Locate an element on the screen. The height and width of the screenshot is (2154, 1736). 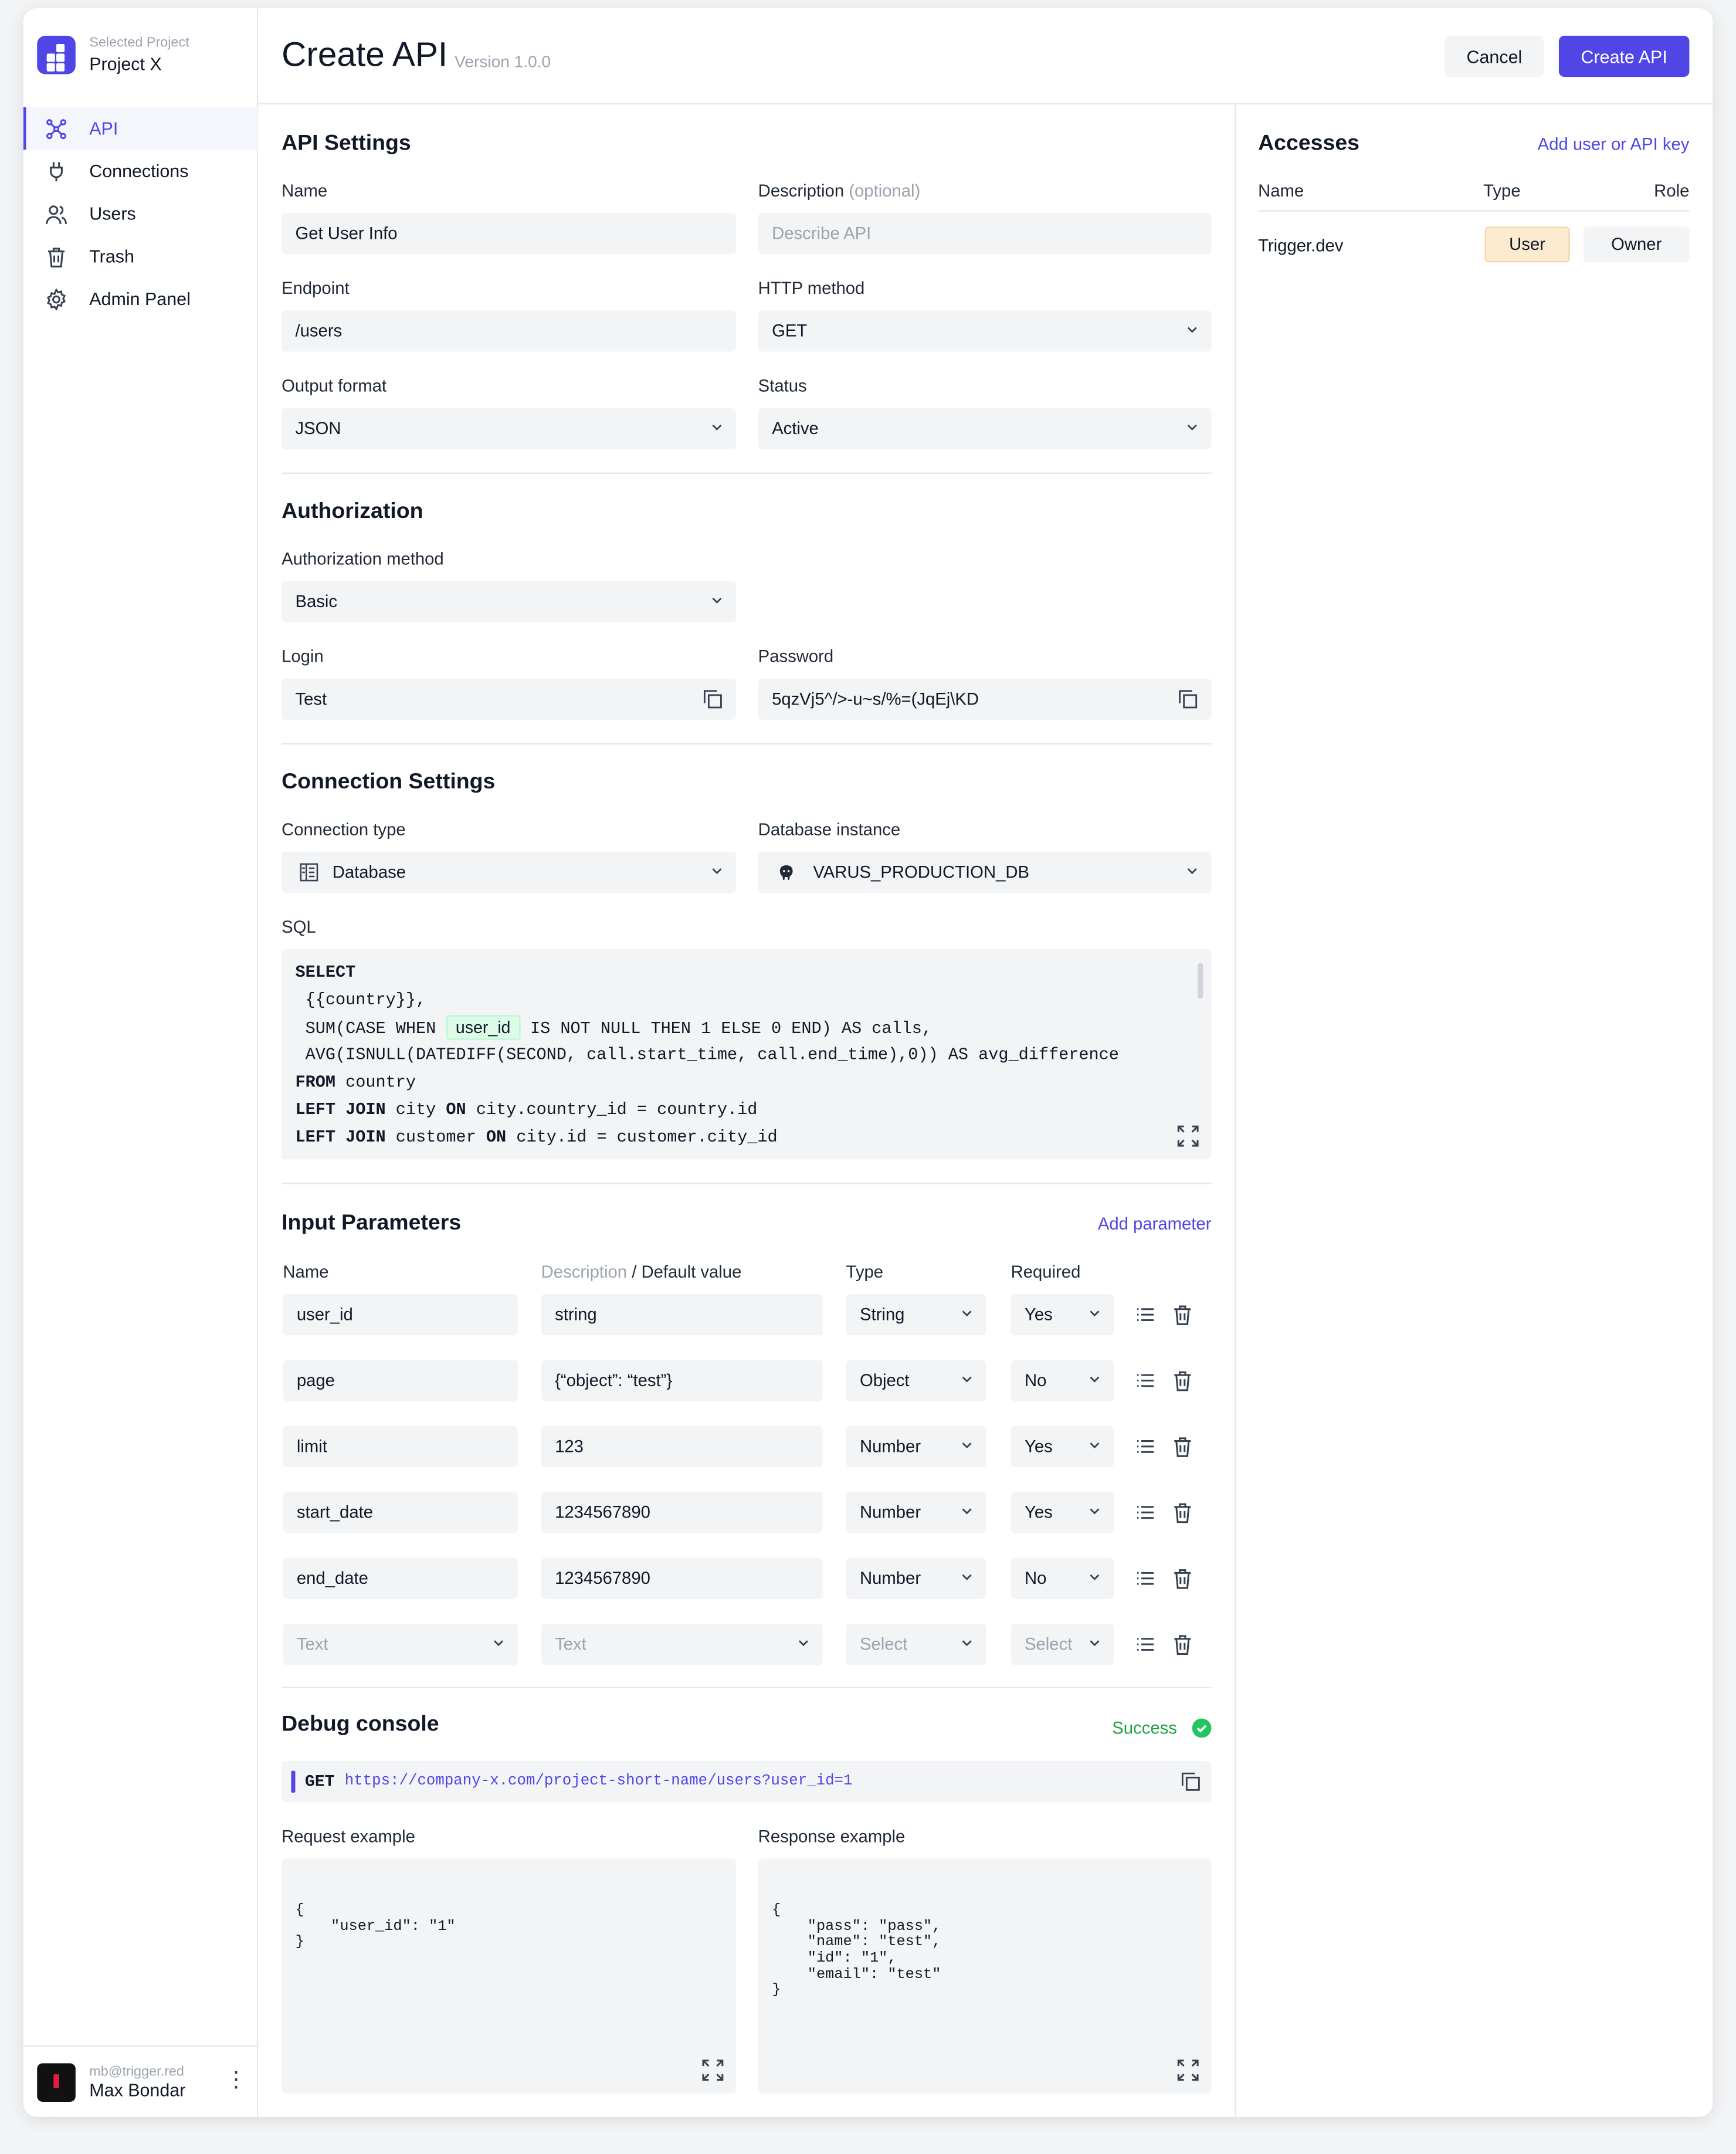
sql-parameter-tag: user_id is located at coordinates (483, 1026).